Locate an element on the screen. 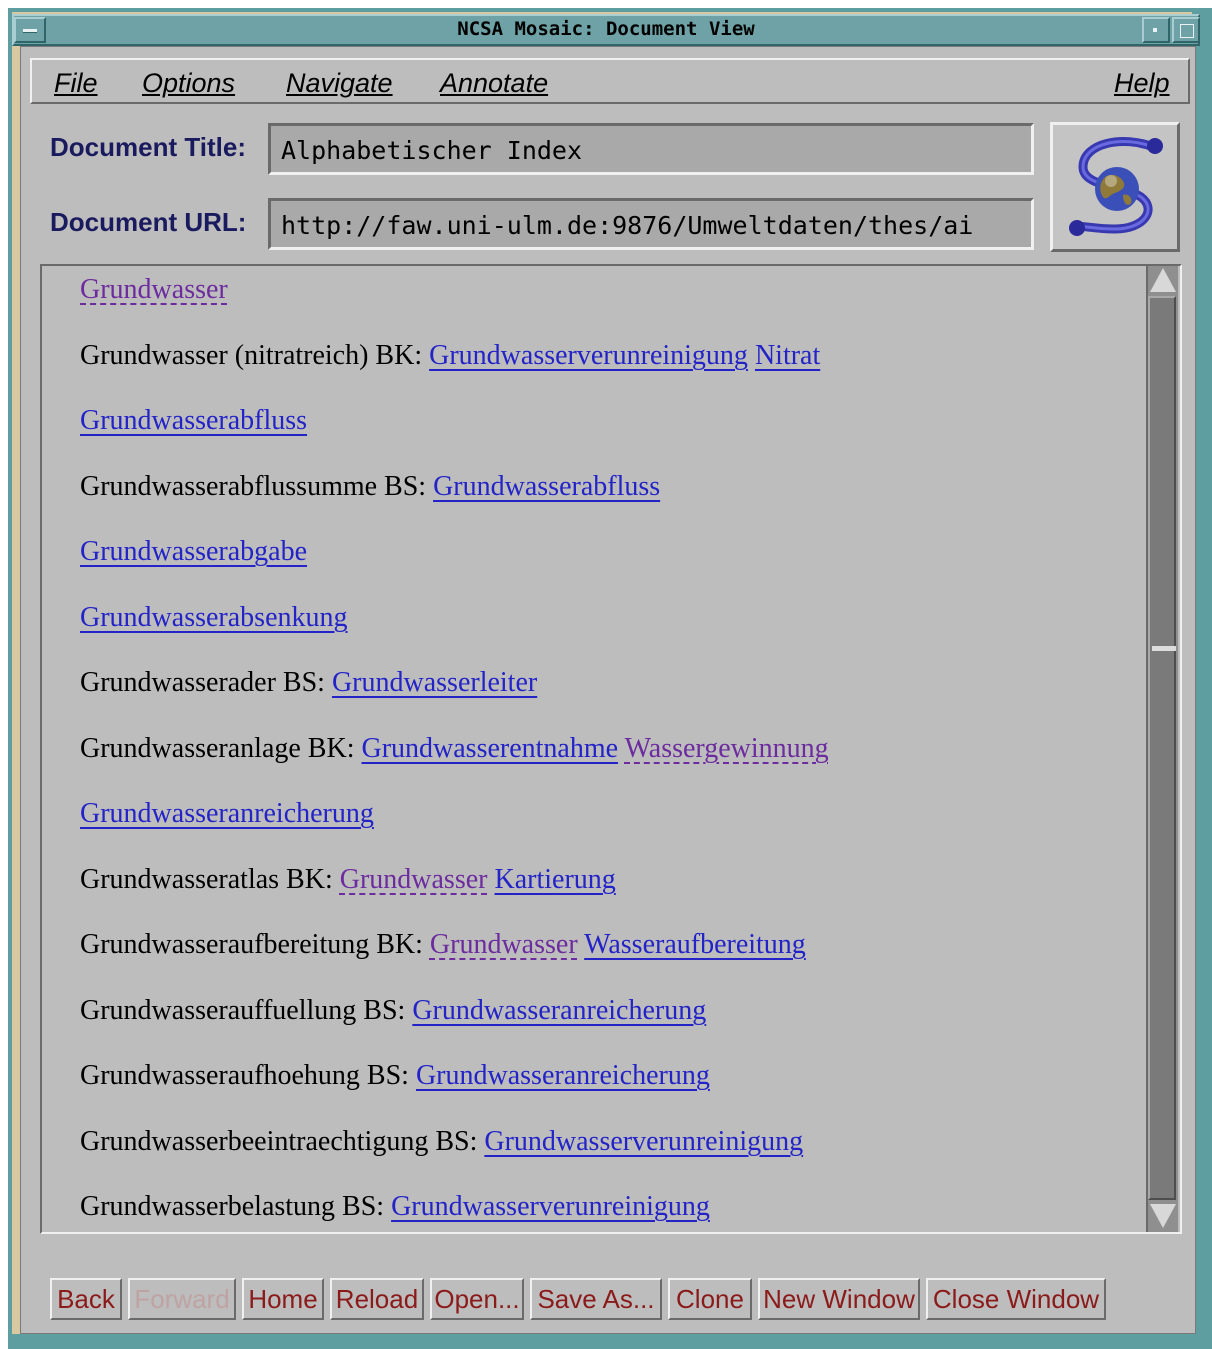 The image size is (1212, 1349). home-button: Home is located at coordinates (283, 1299).